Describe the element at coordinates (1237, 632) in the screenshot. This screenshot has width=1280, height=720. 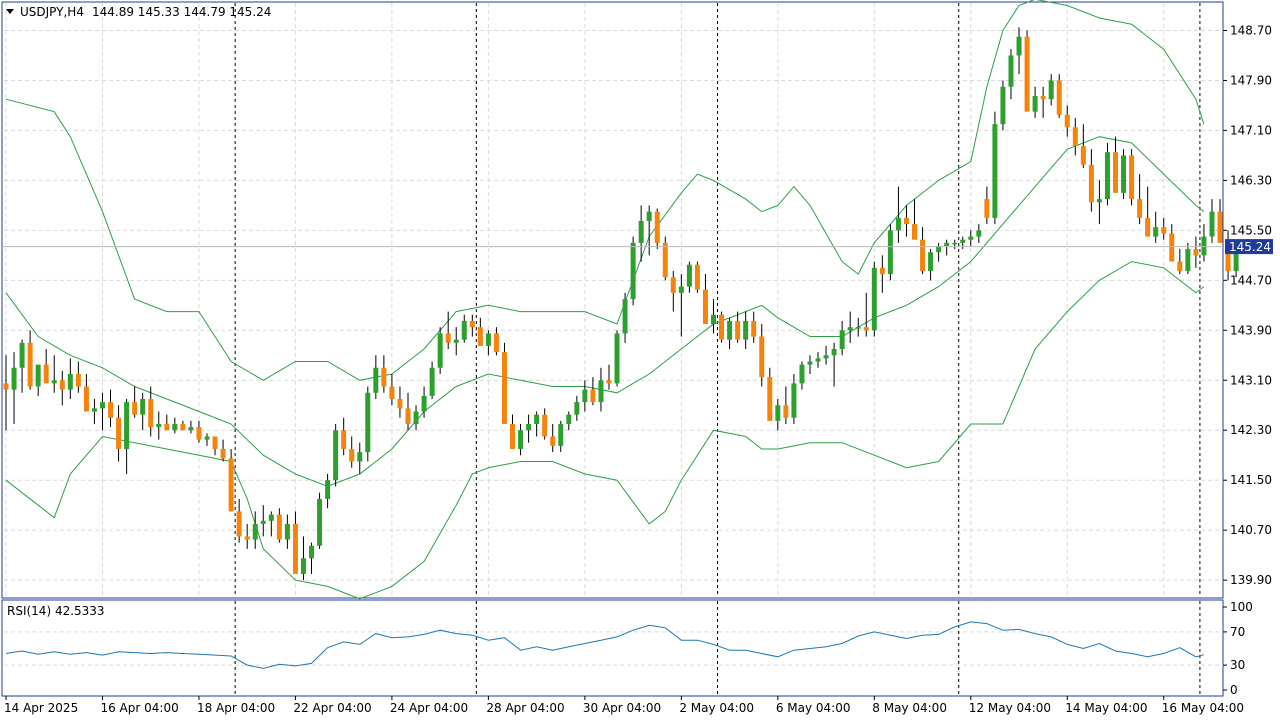
I see `rsi-tick-label: 70` at that location.